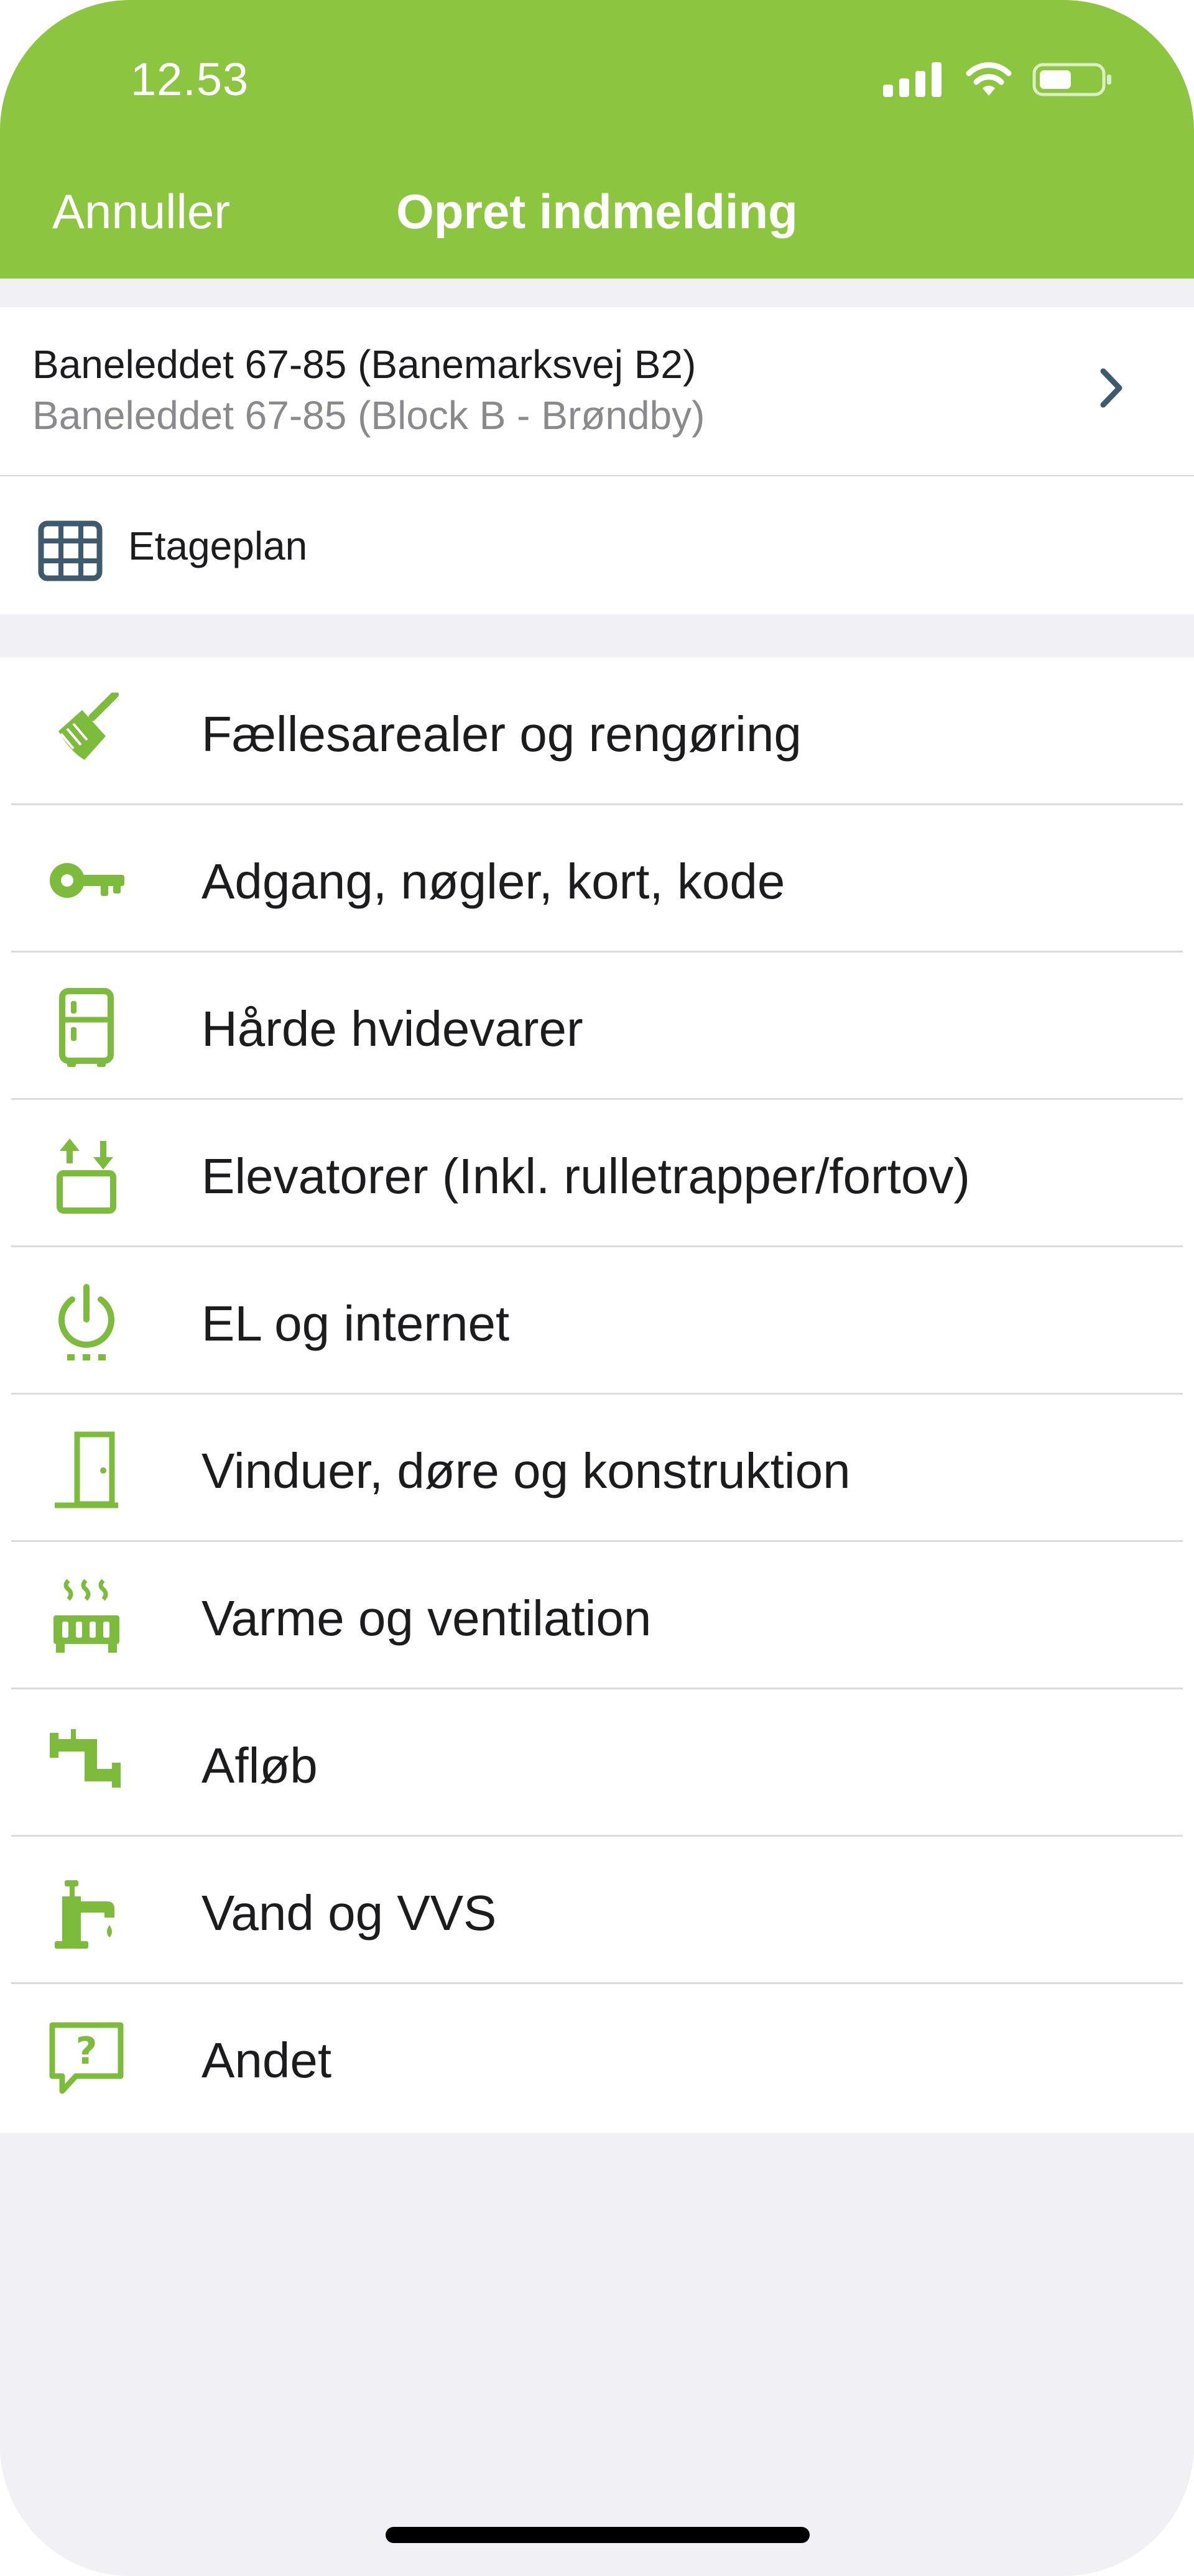  Describe the element at coordinates (597, 2057) in the screenshot. I see `category-item-other: ? Andet` at that location.